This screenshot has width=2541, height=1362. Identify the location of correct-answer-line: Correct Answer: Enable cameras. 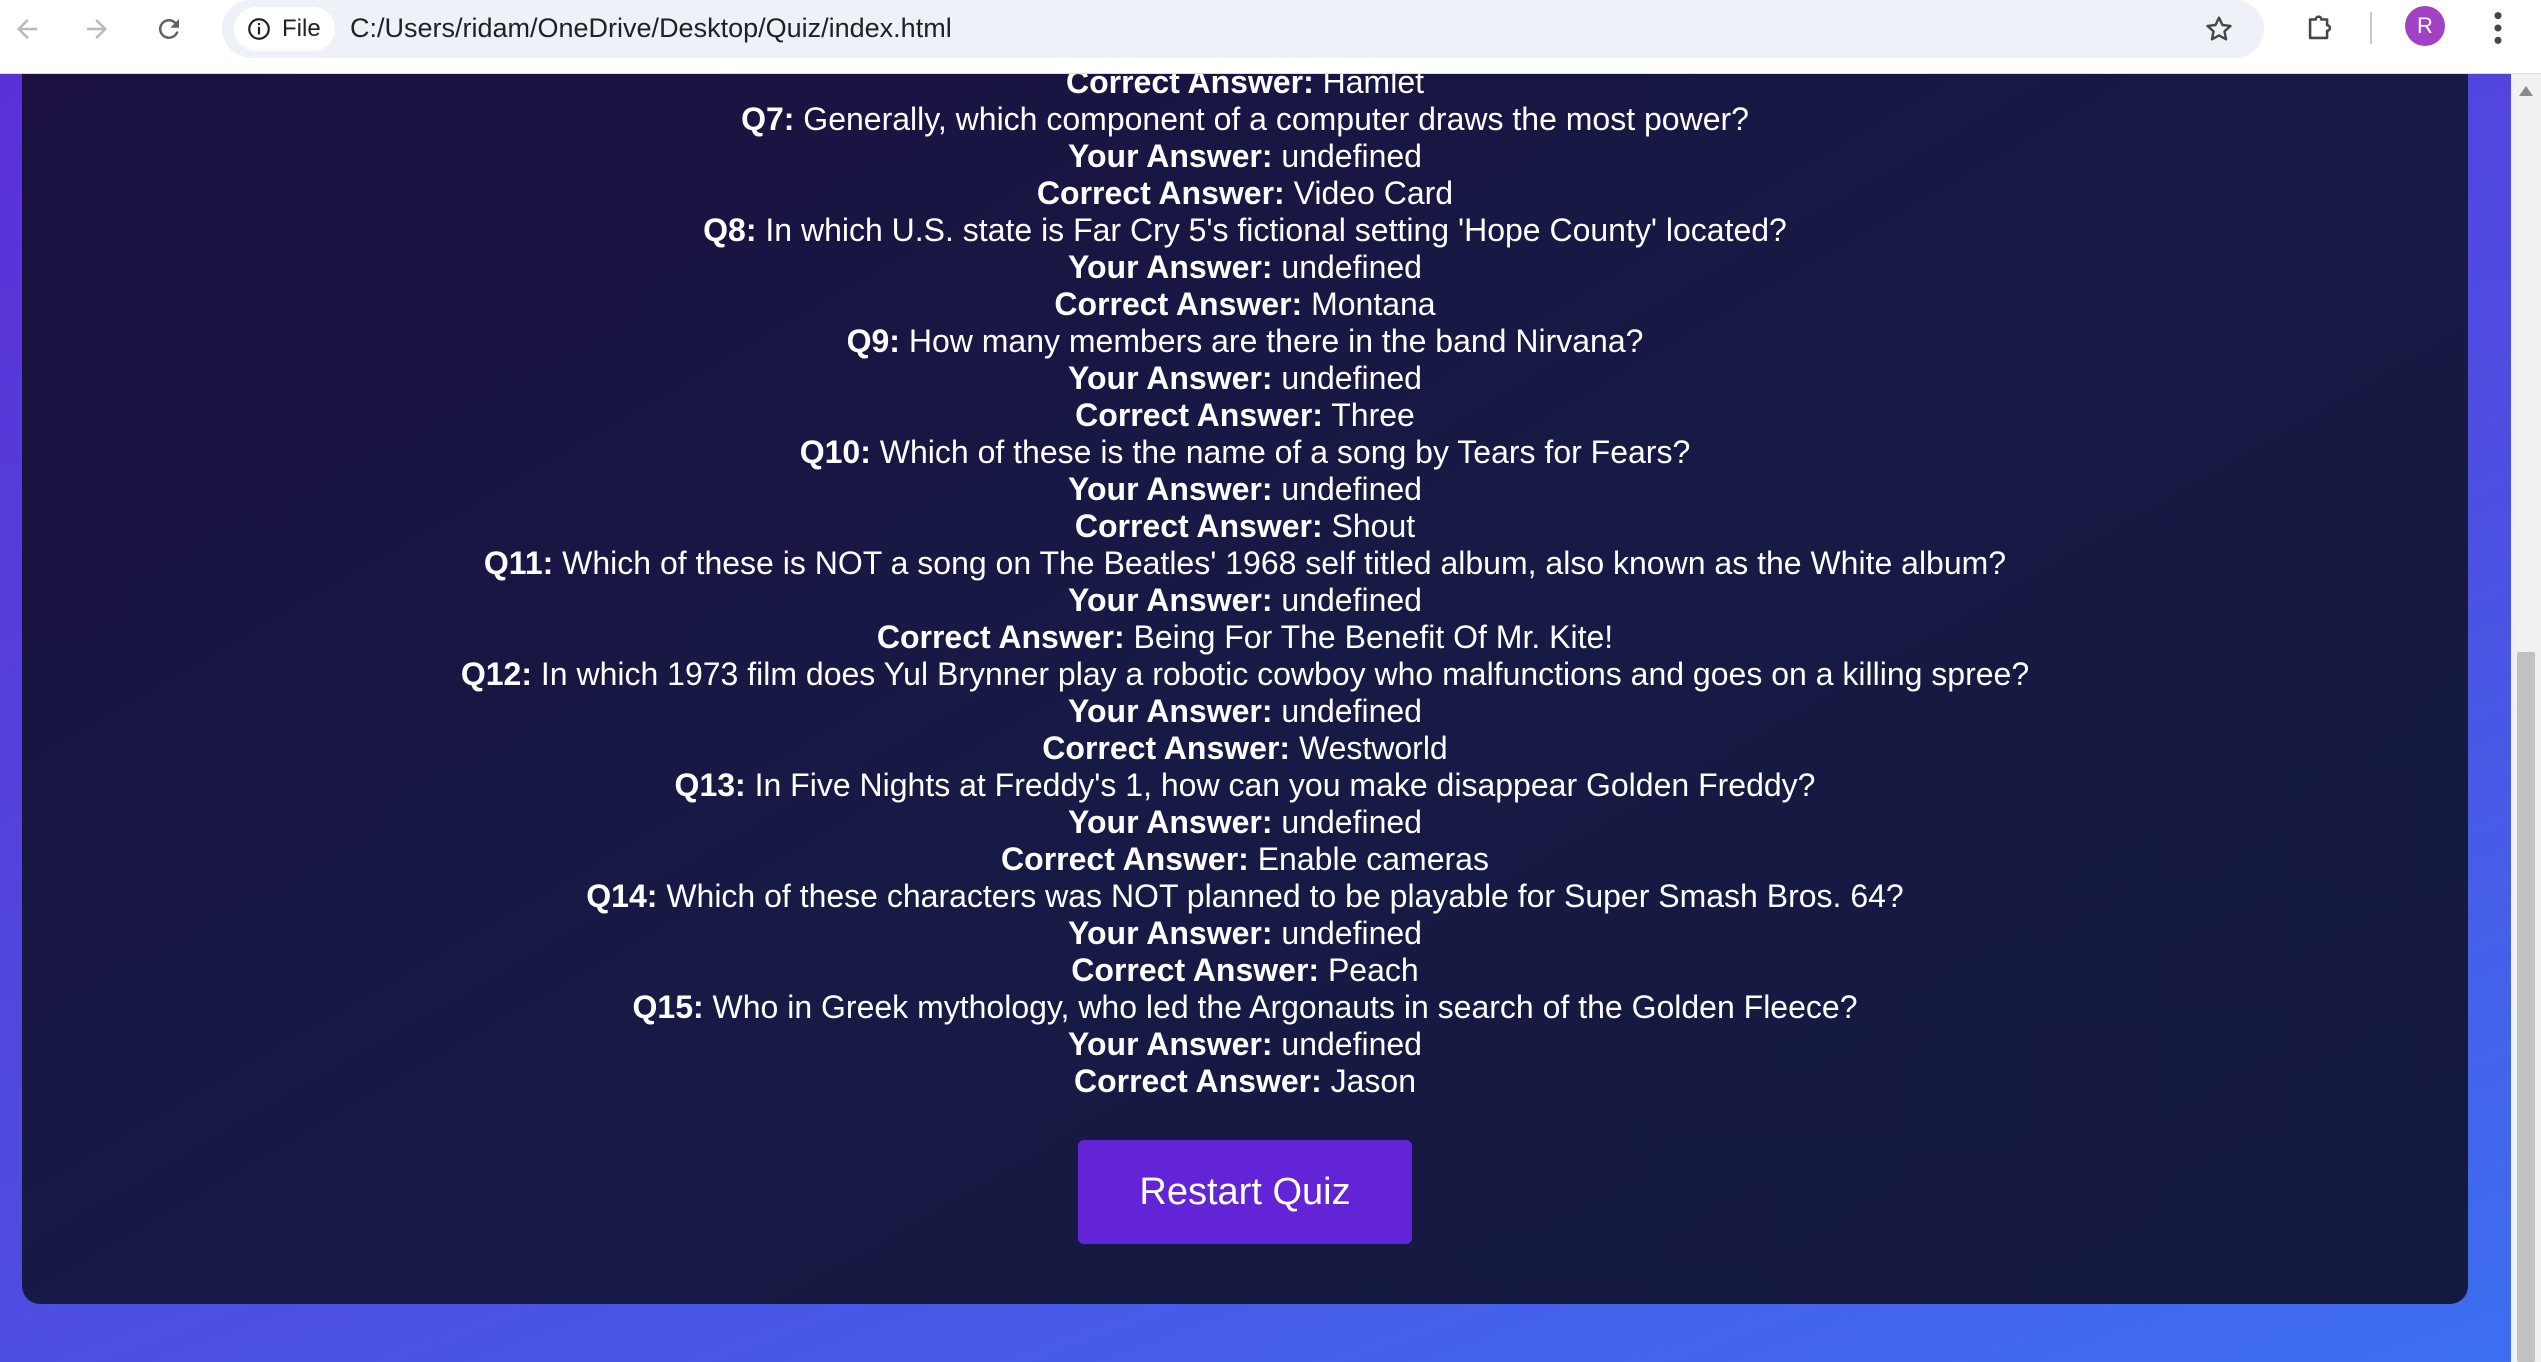
(1245, 859).